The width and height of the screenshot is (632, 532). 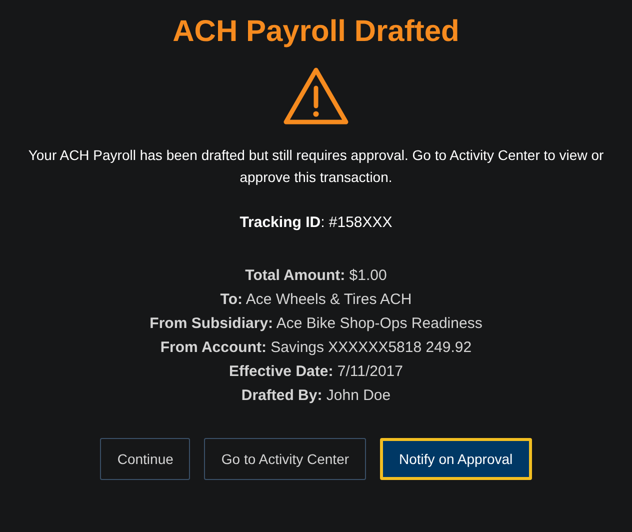 I want to click on detail-line: From Subsidiary: Ace Bike Shop-Ops Readiness, so click(x=316, y=324).